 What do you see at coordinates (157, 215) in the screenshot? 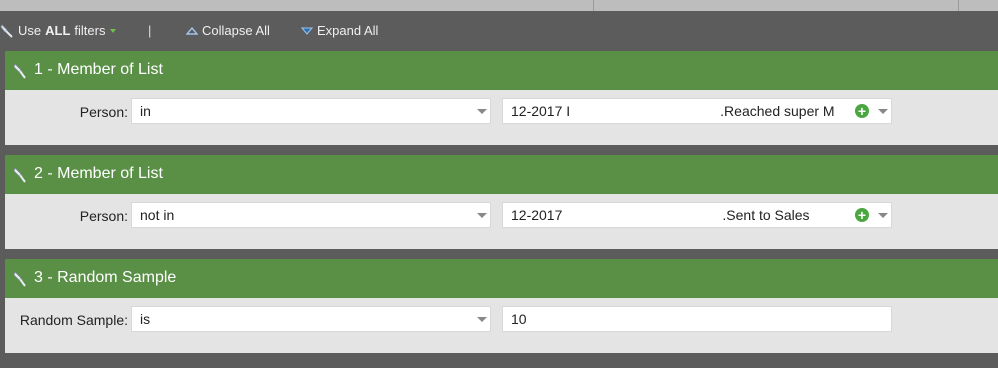
I see `operator-value: not in` at bounding box center [157, 215].